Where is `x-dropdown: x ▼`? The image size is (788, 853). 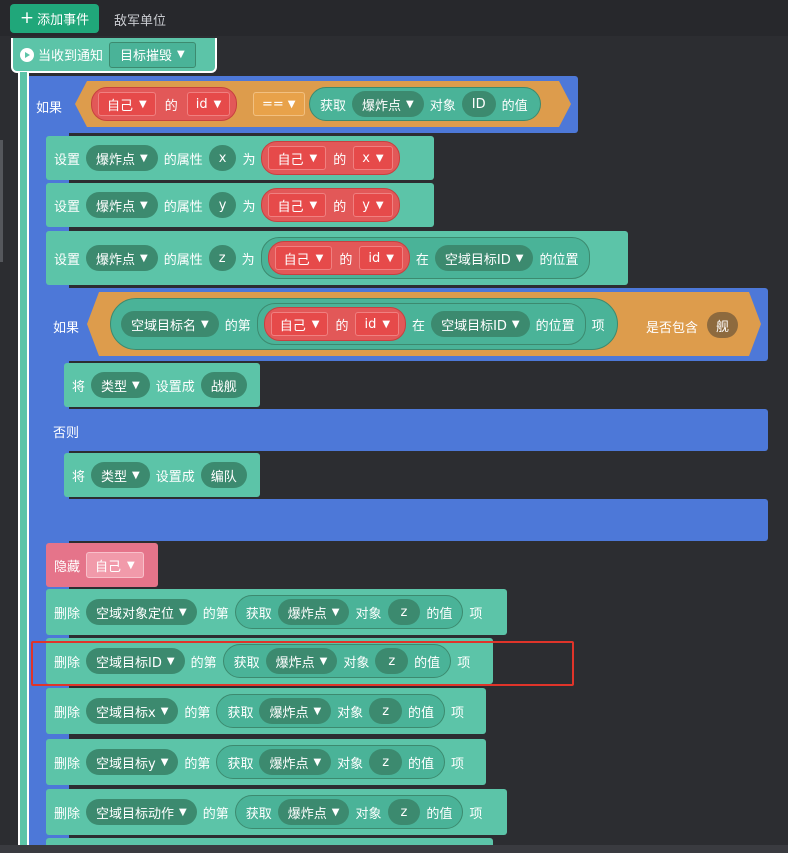 x-dropdown: x ▼ is located at coordinates (373, 158).